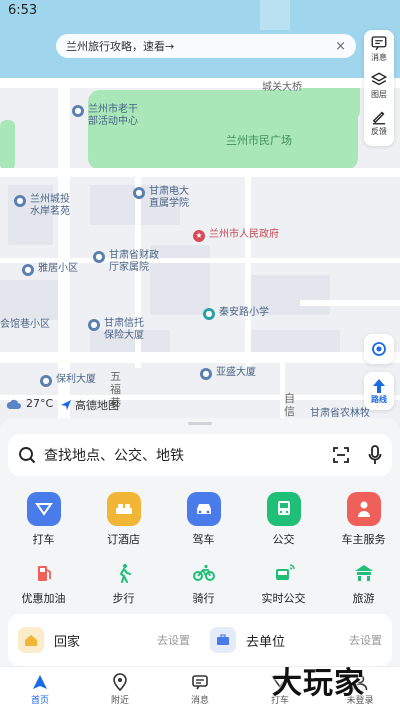  I want to click on location-icon, so click(120, 681).